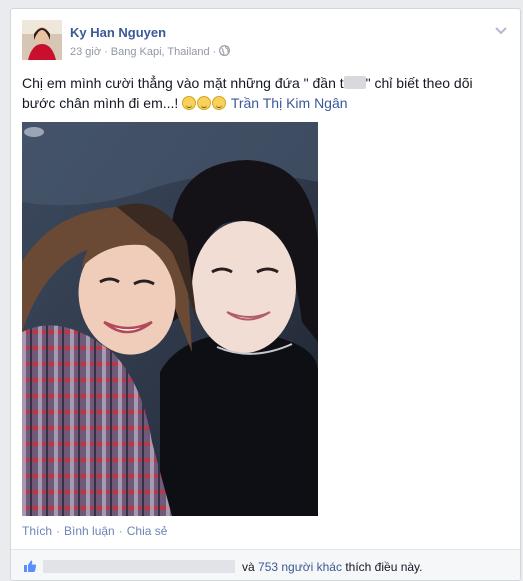 Image resolution: width=523 pixels, height=581 pixels. I want to click on post-time: 23 giờ, so click(85, 52).